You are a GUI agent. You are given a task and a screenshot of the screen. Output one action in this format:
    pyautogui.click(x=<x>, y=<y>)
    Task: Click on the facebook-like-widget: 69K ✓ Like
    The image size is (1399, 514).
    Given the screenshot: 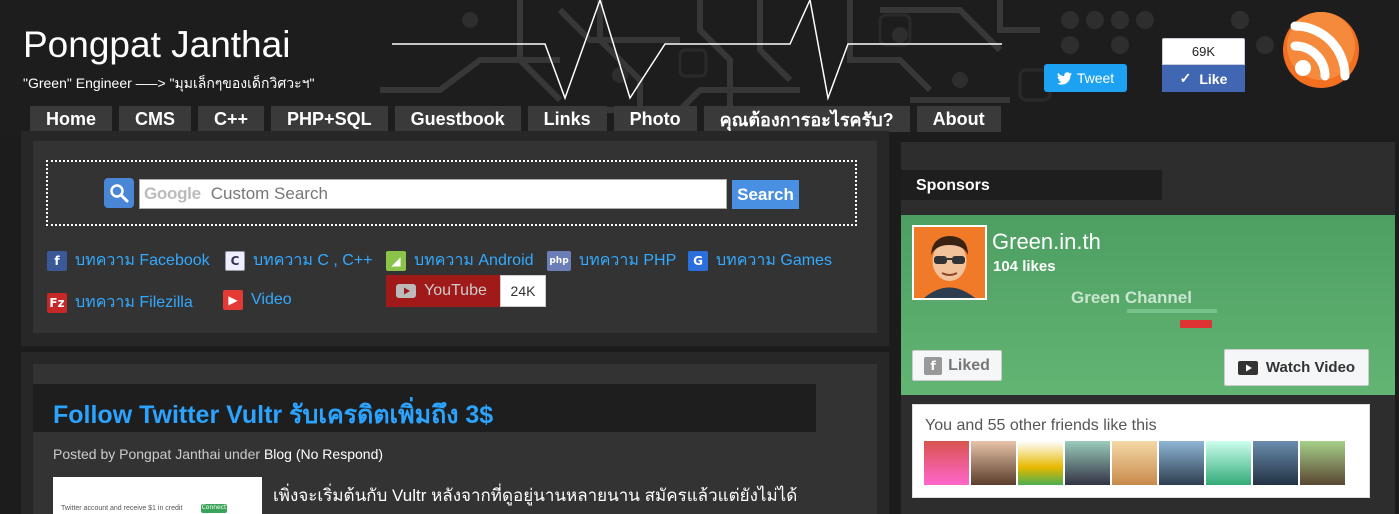 What is the action you would take?
    pyautogui.click(x=1203, y=65)
    